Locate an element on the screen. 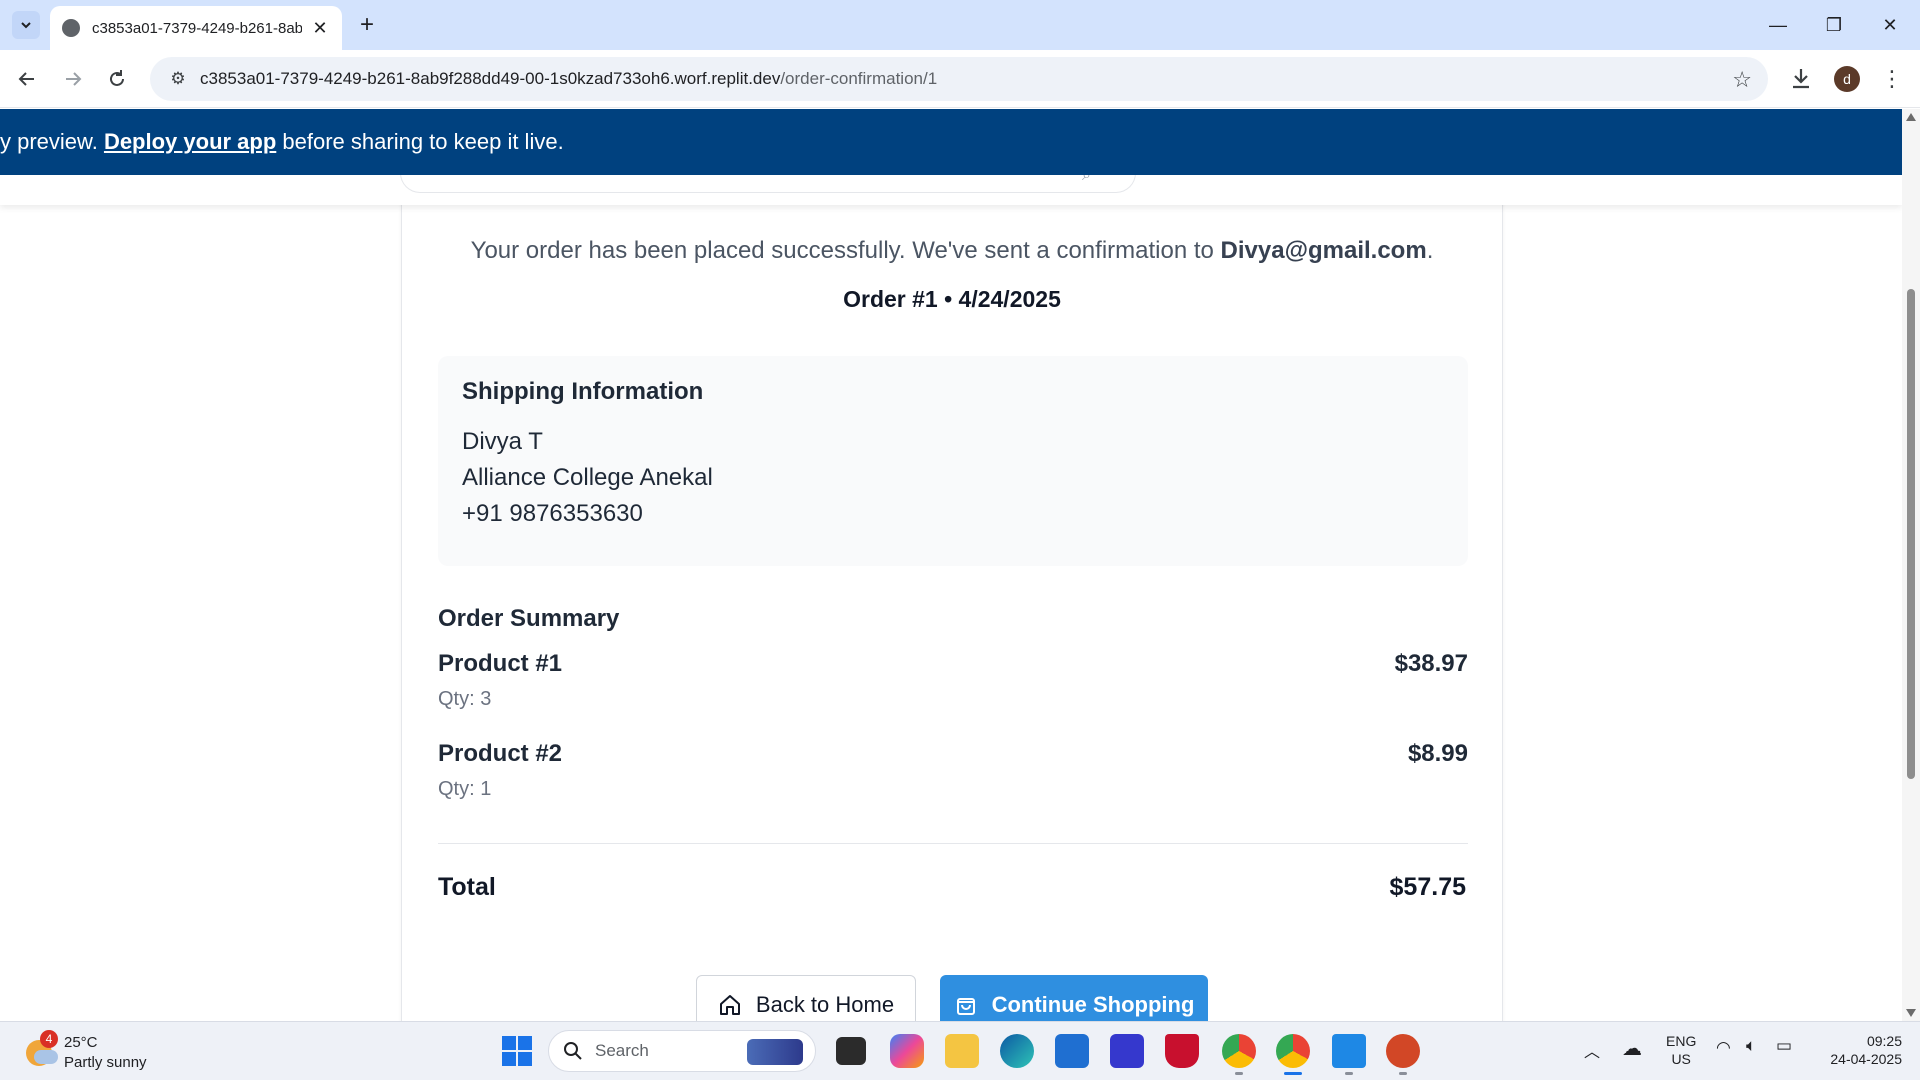  scrollbar-thumb is located at coordinates (1911, 534).